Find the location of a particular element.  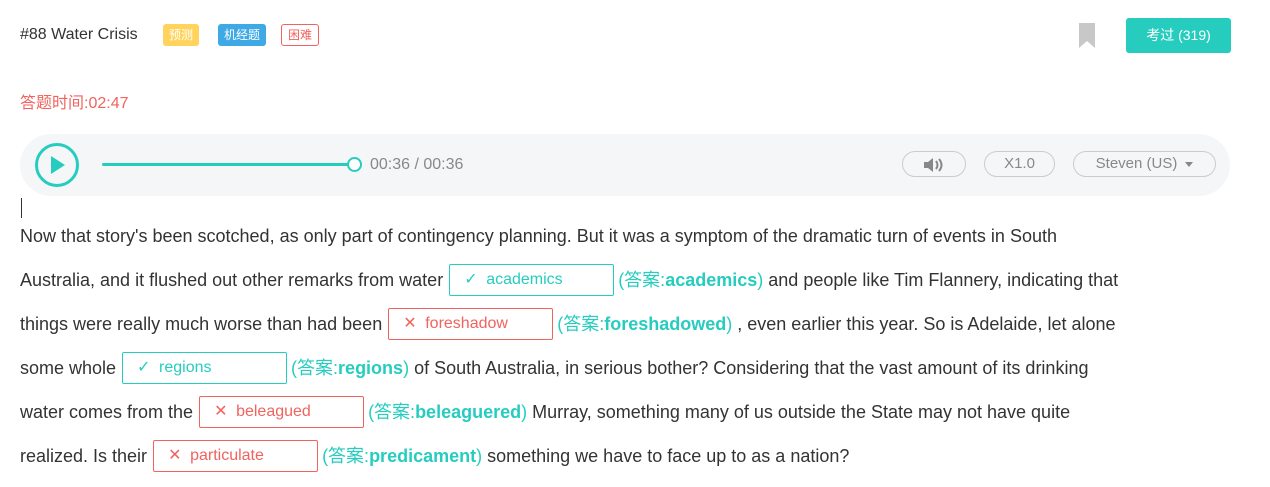

answer-blank: ✕ beleagued is located at coordinates (282, 412).